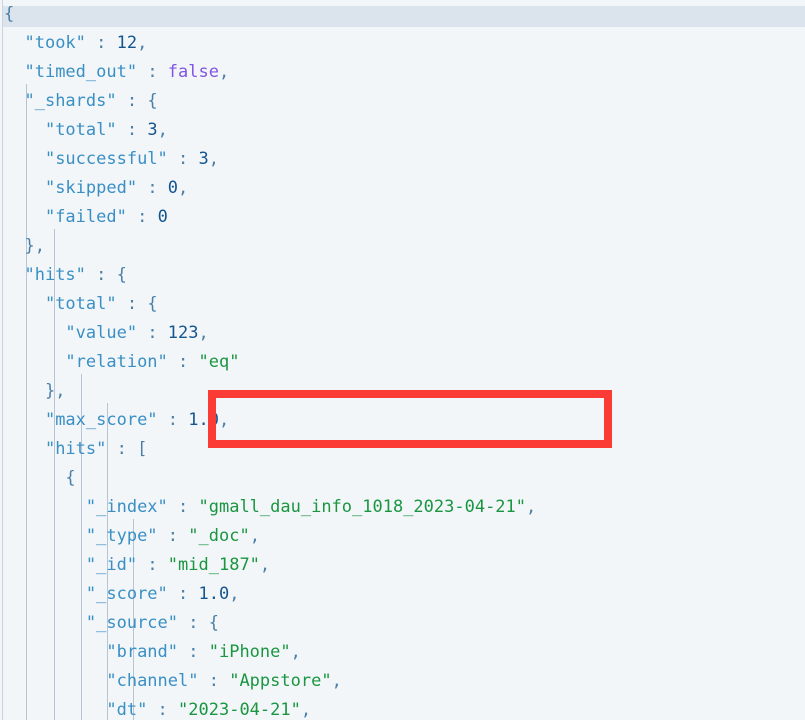 The width and height of the screenshot is (805, 720). I want to click on code-line: "_type" : "_doc",, so click(402, 536).